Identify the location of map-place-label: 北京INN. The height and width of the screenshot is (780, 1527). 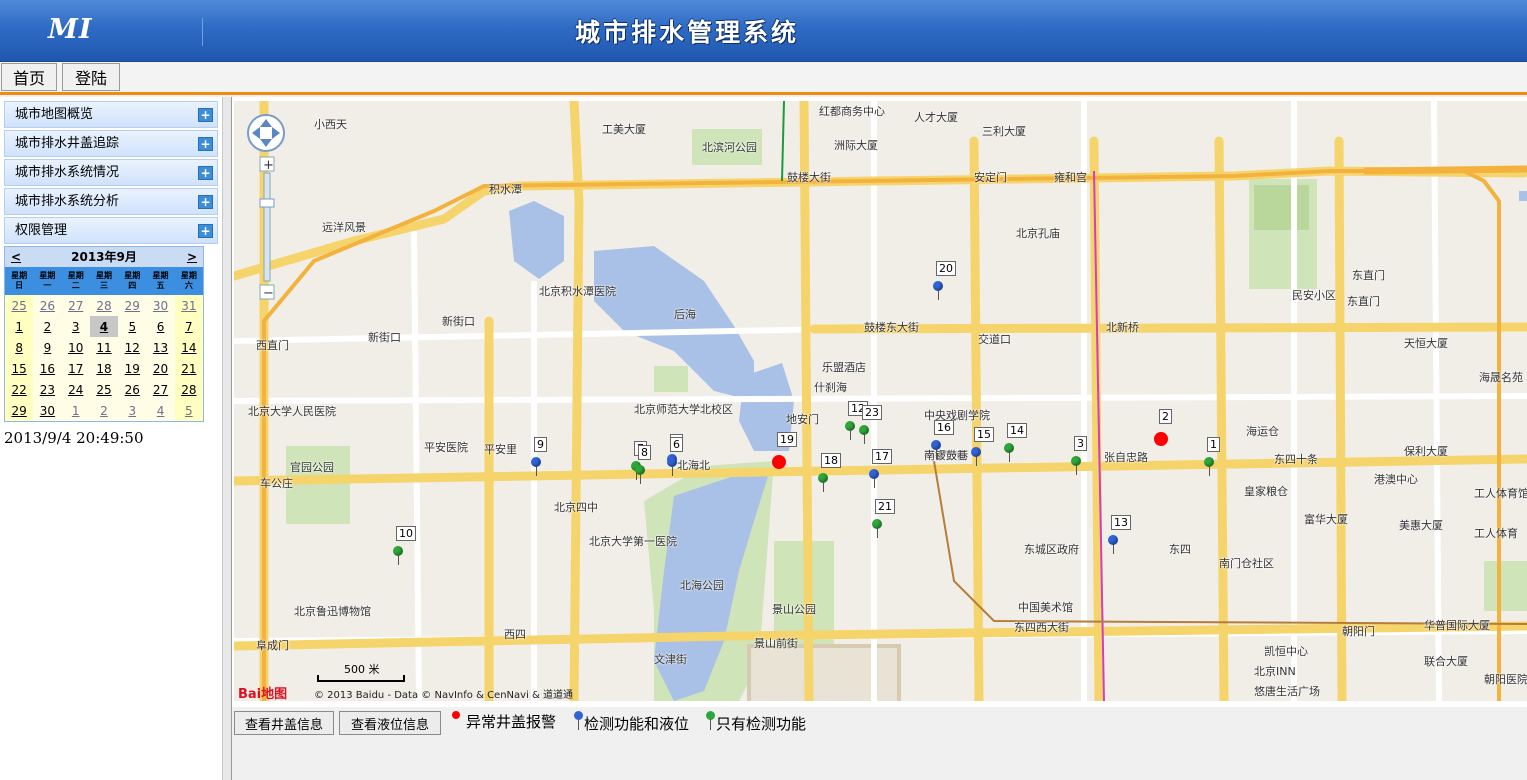
(1275, 671).